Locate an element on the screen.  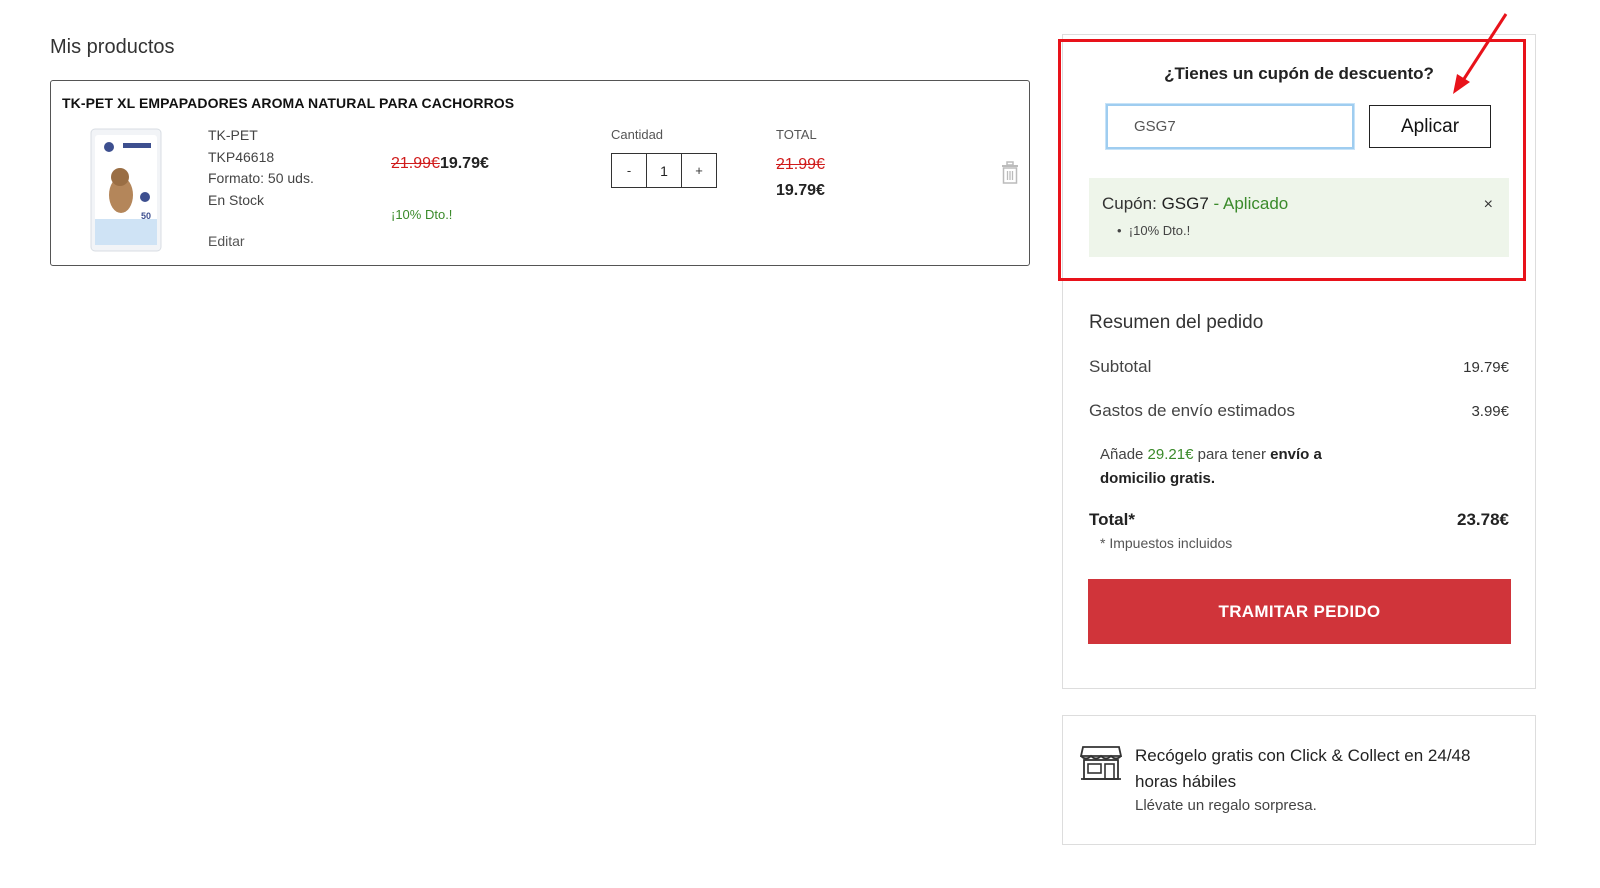
free-shipping-amount: 29.21€ is located at coordinates (1170, 454).